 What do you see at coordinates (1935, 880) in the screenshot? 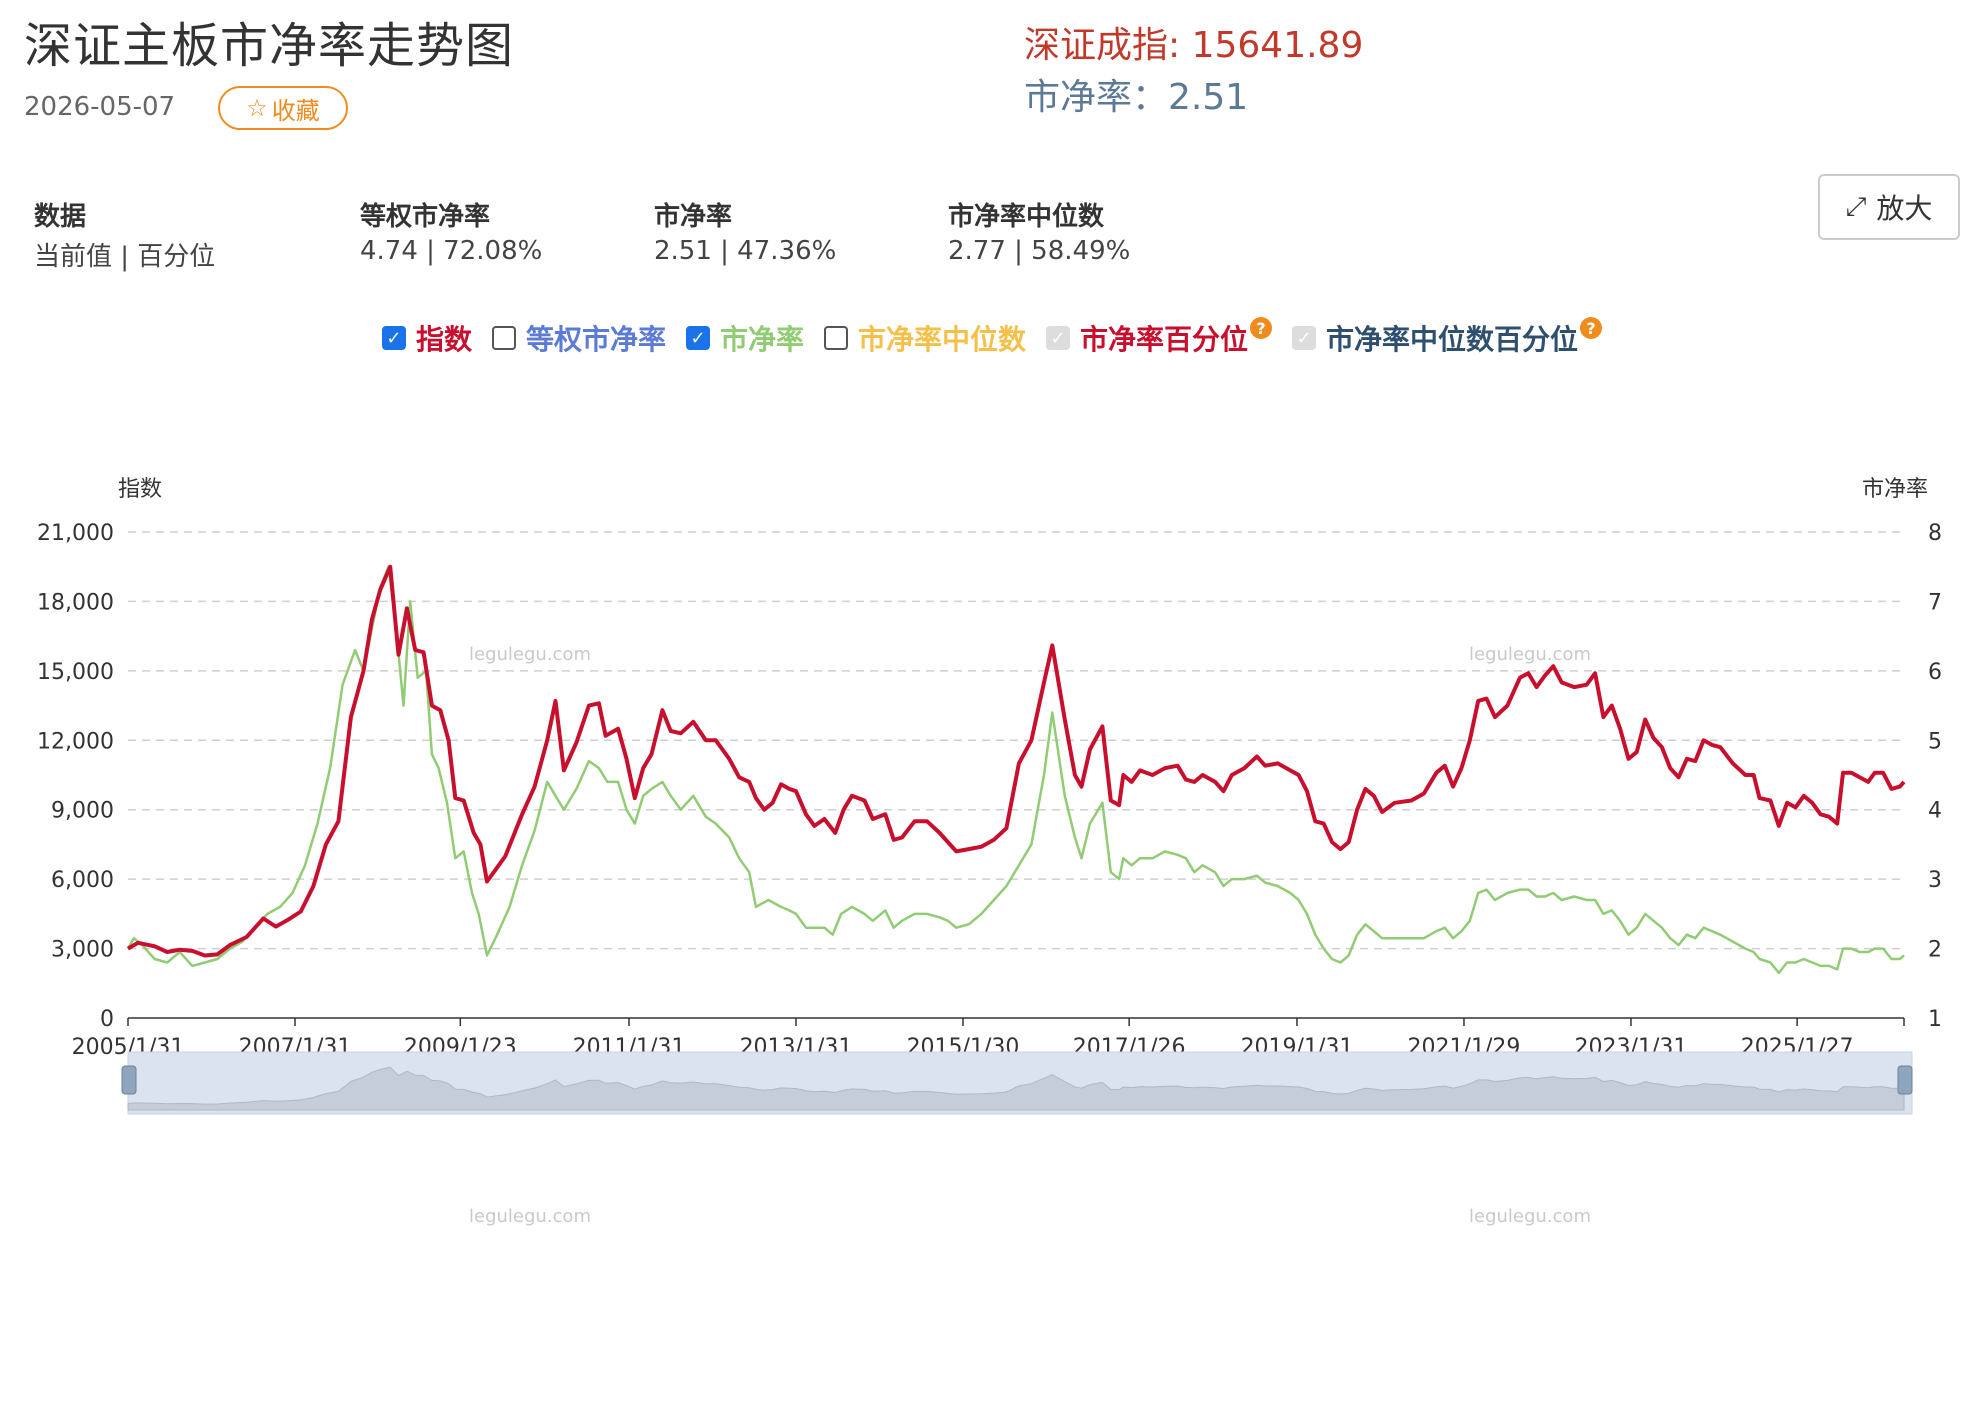
I see `y-right-tick-label: 3` at bounding box center [1935, 880].